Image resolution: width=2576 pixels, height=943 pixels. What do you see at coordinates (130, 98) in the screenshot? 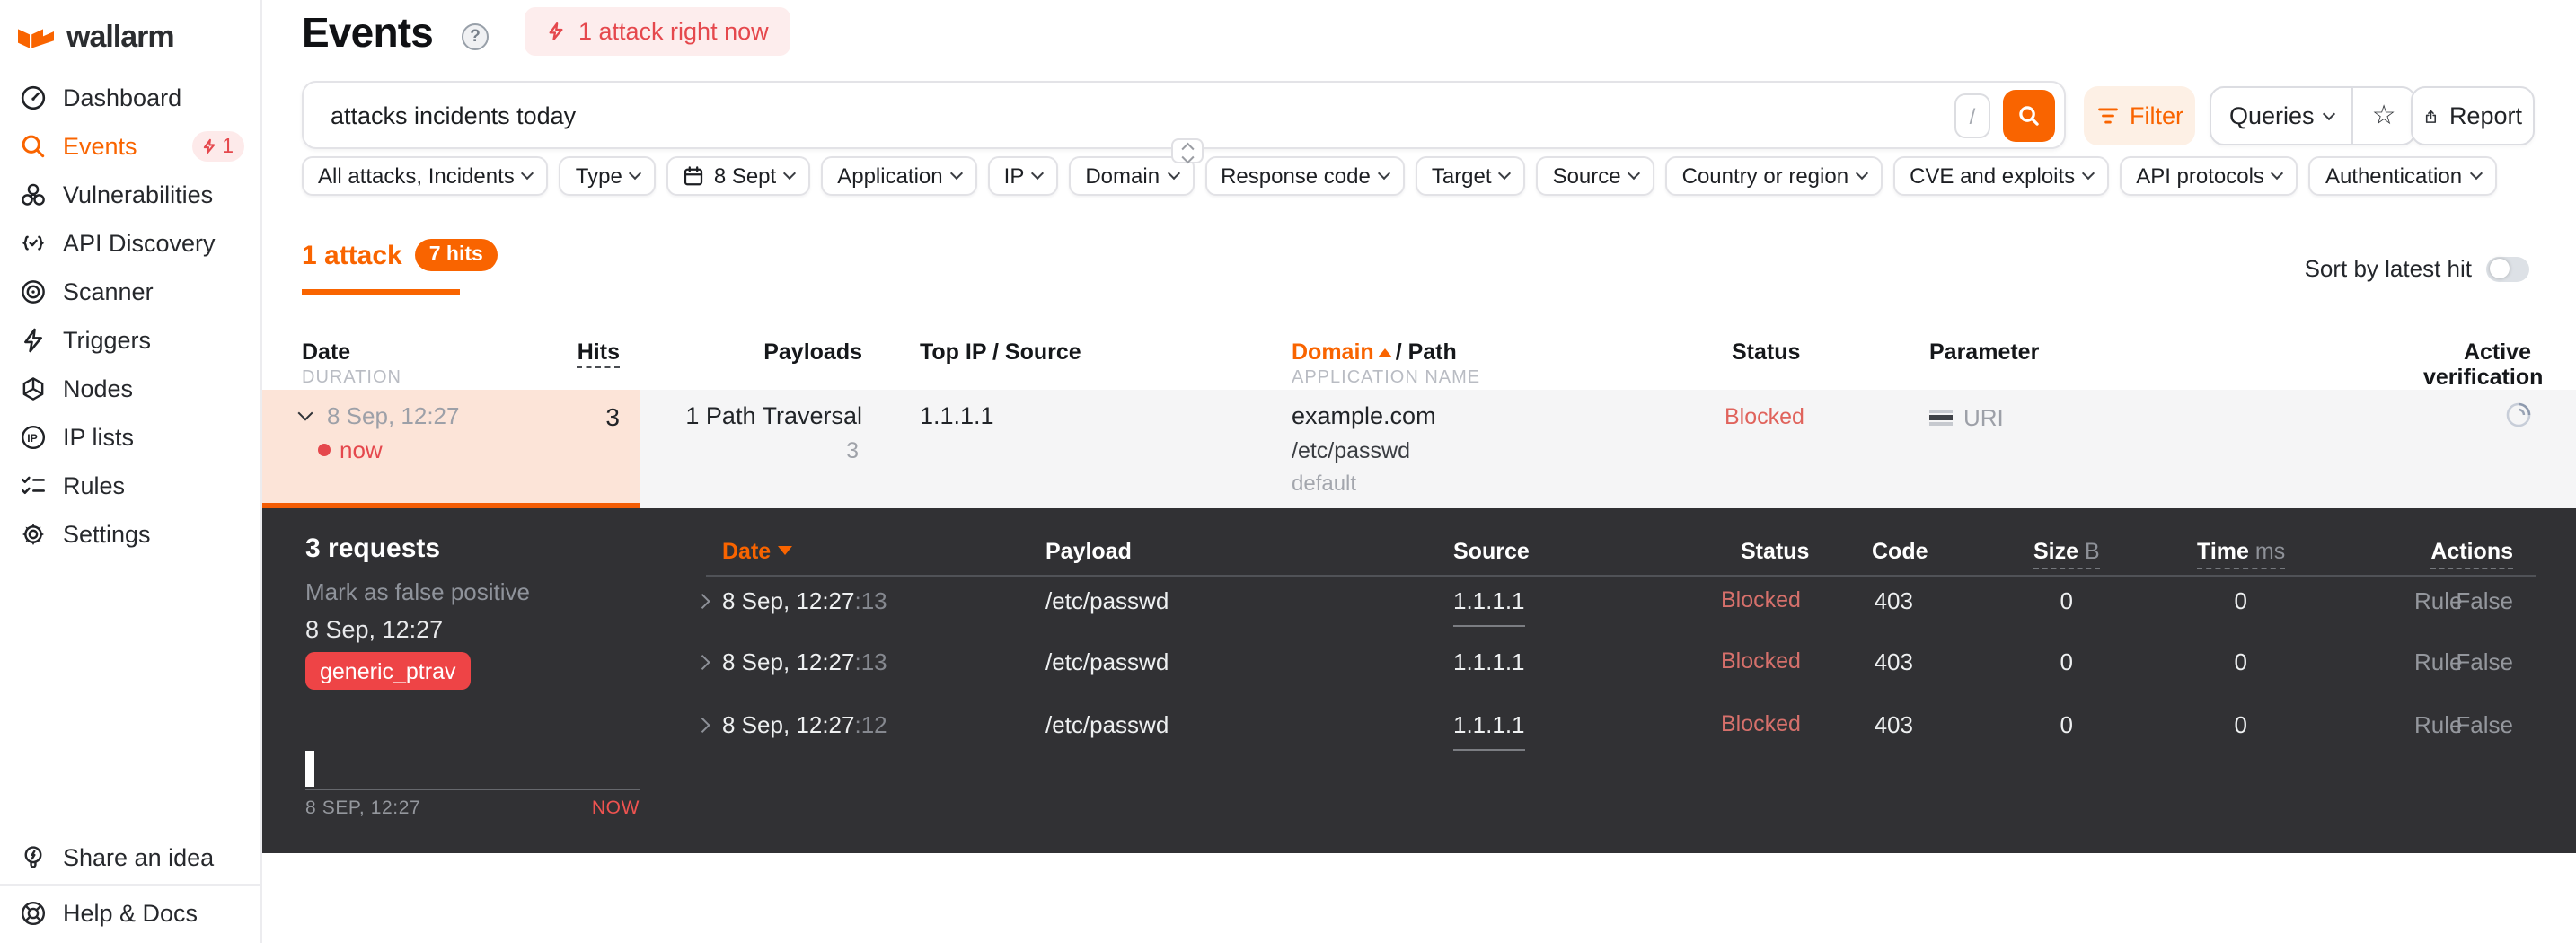
I see `sidebar-item-dashboard: Dashboard` at bounding box center [130, 98].